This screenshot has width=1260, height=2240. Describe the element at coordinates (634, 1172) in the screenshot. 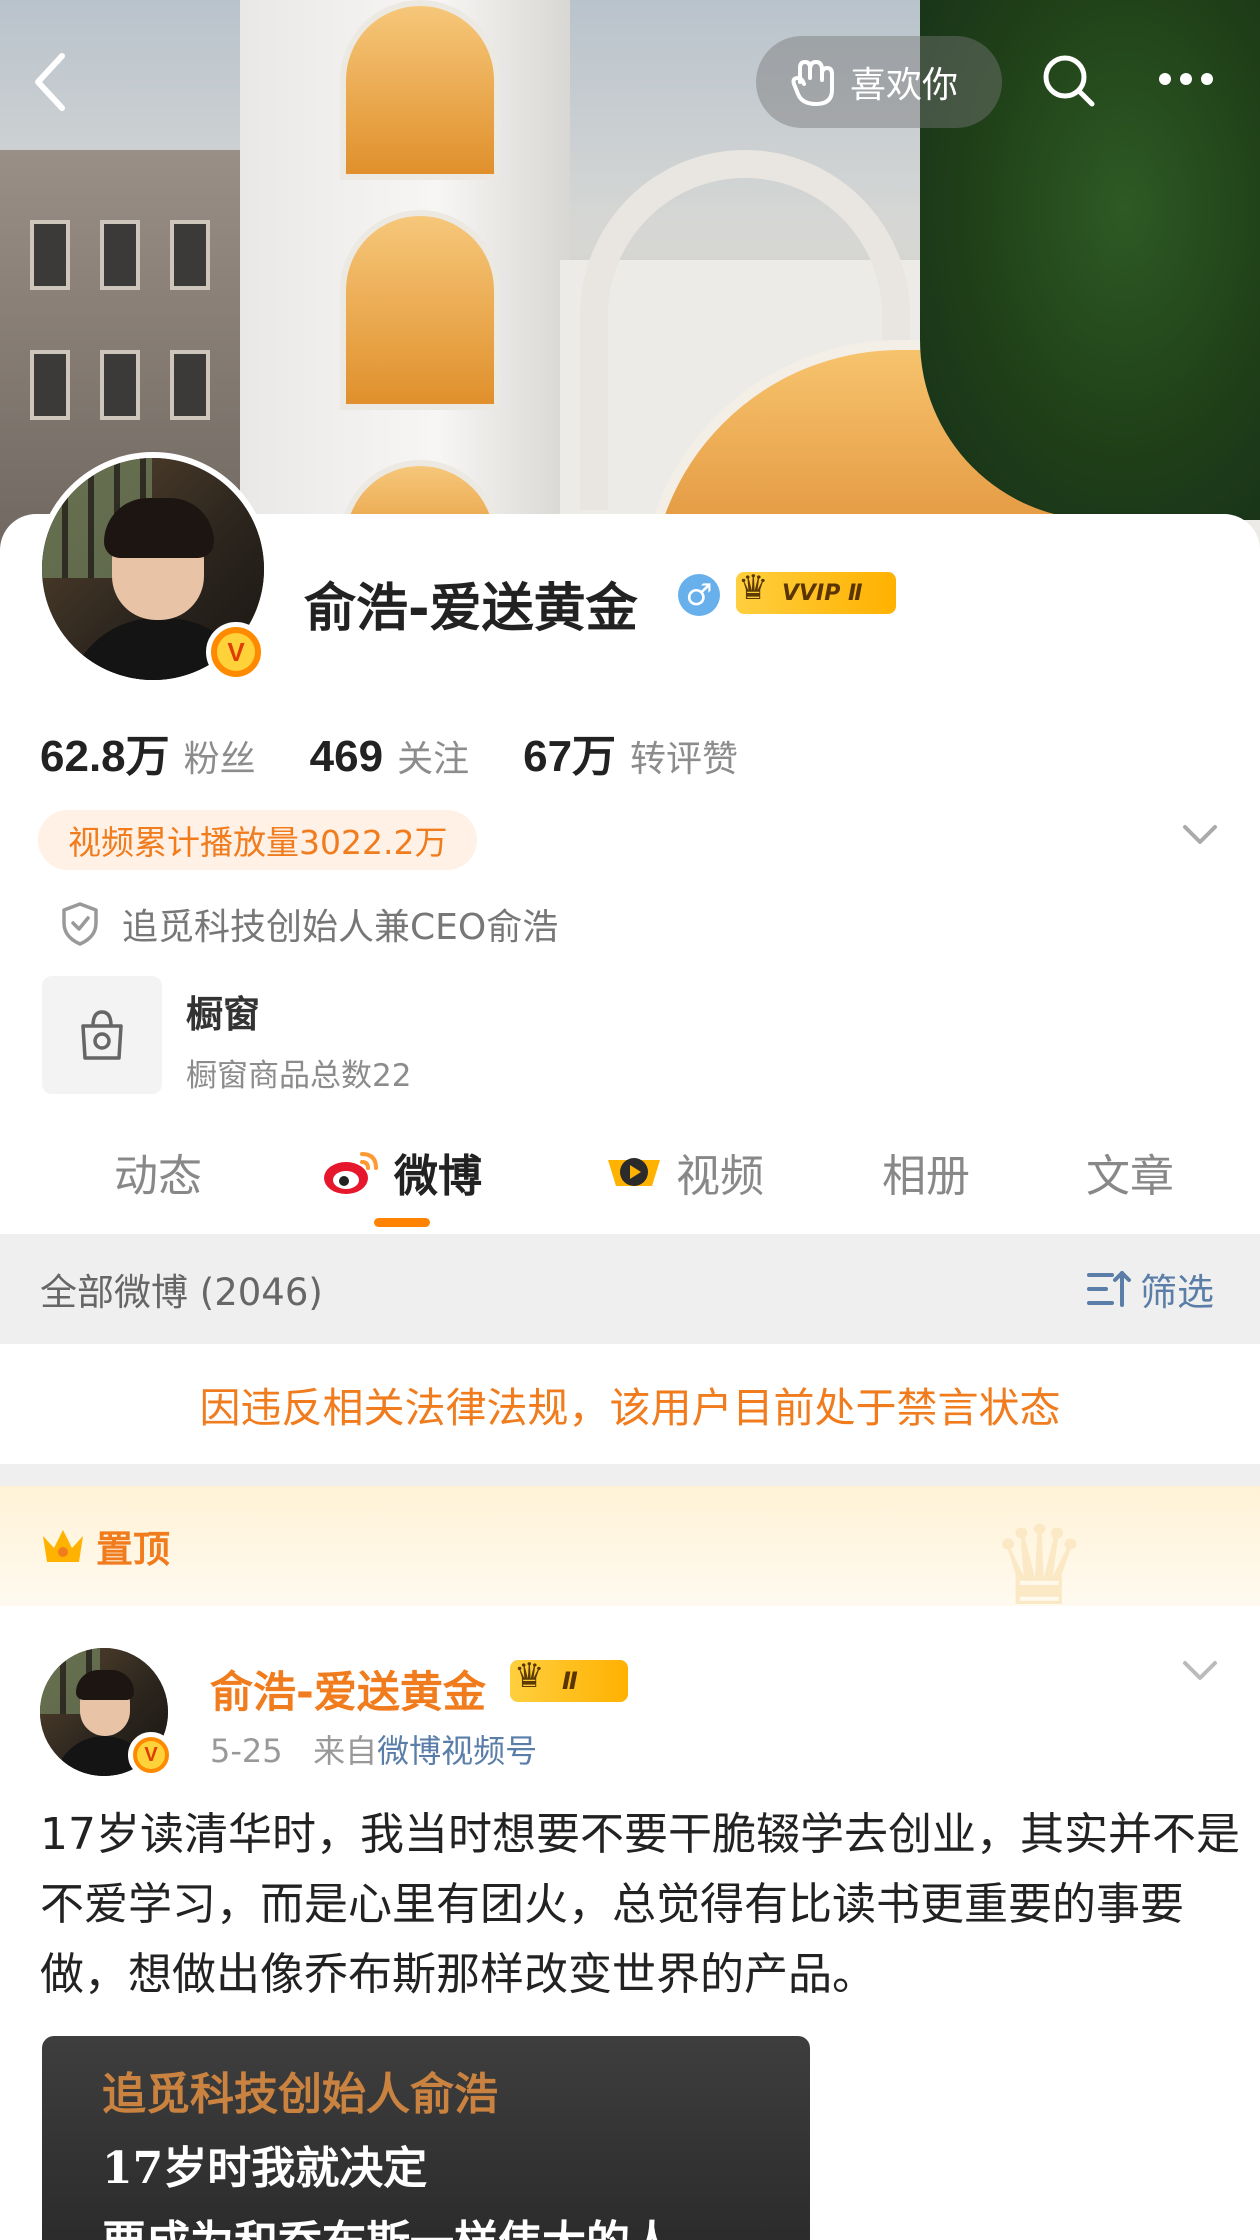

I see `video-play-icon` at that location.